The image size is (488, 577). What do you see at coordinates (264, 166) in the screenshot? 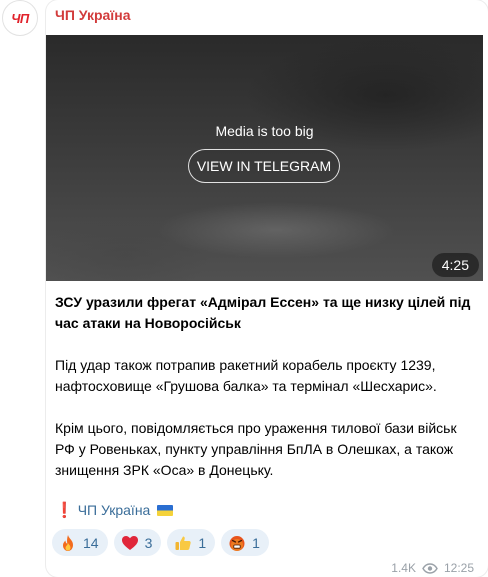
I see `view-in-telegram-button: VIEW IN TELEGRAM` at bounding box center [264, 166].